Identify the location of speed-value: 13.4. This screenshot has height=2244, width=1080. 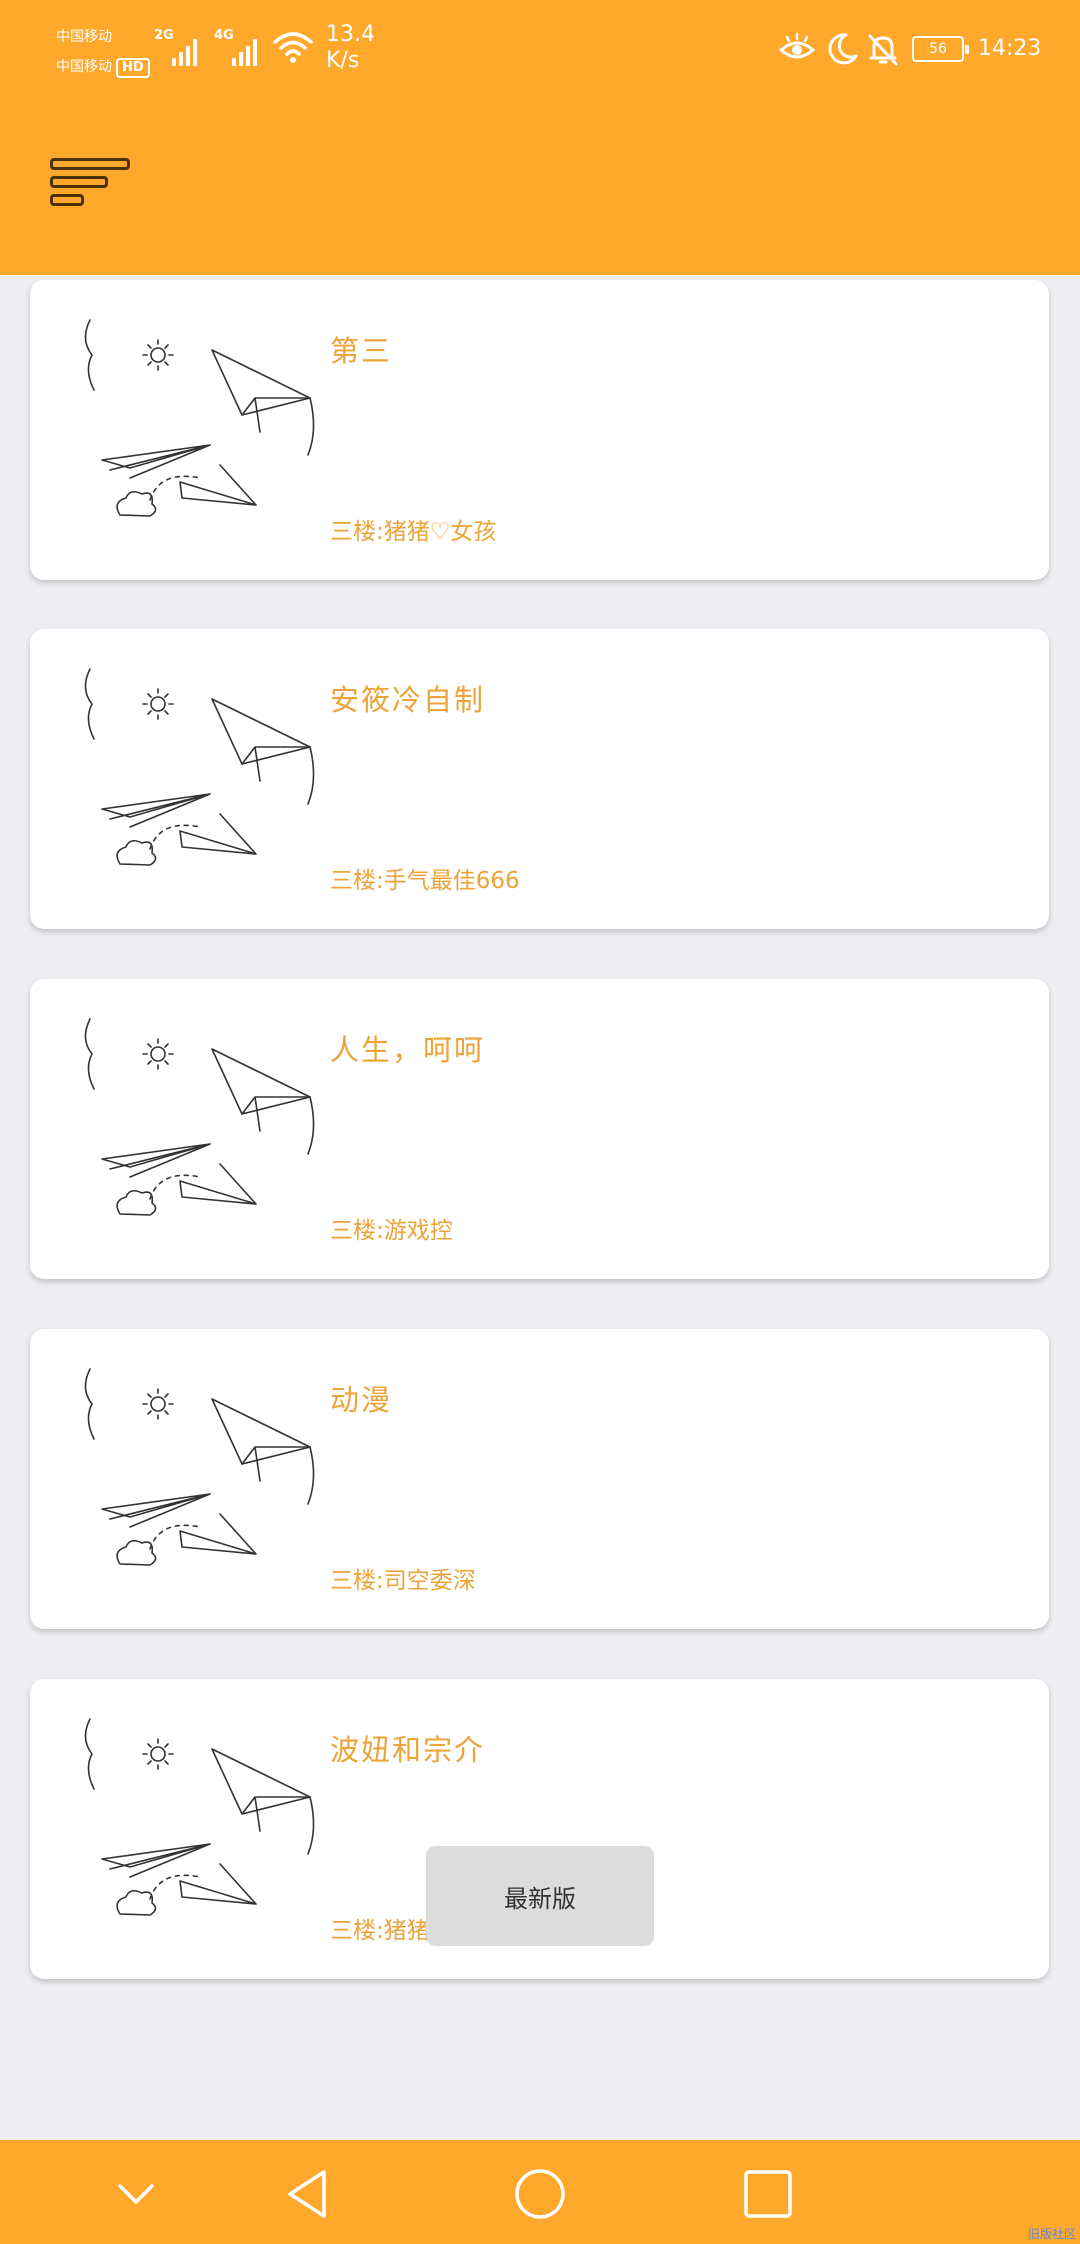
(350, 34).